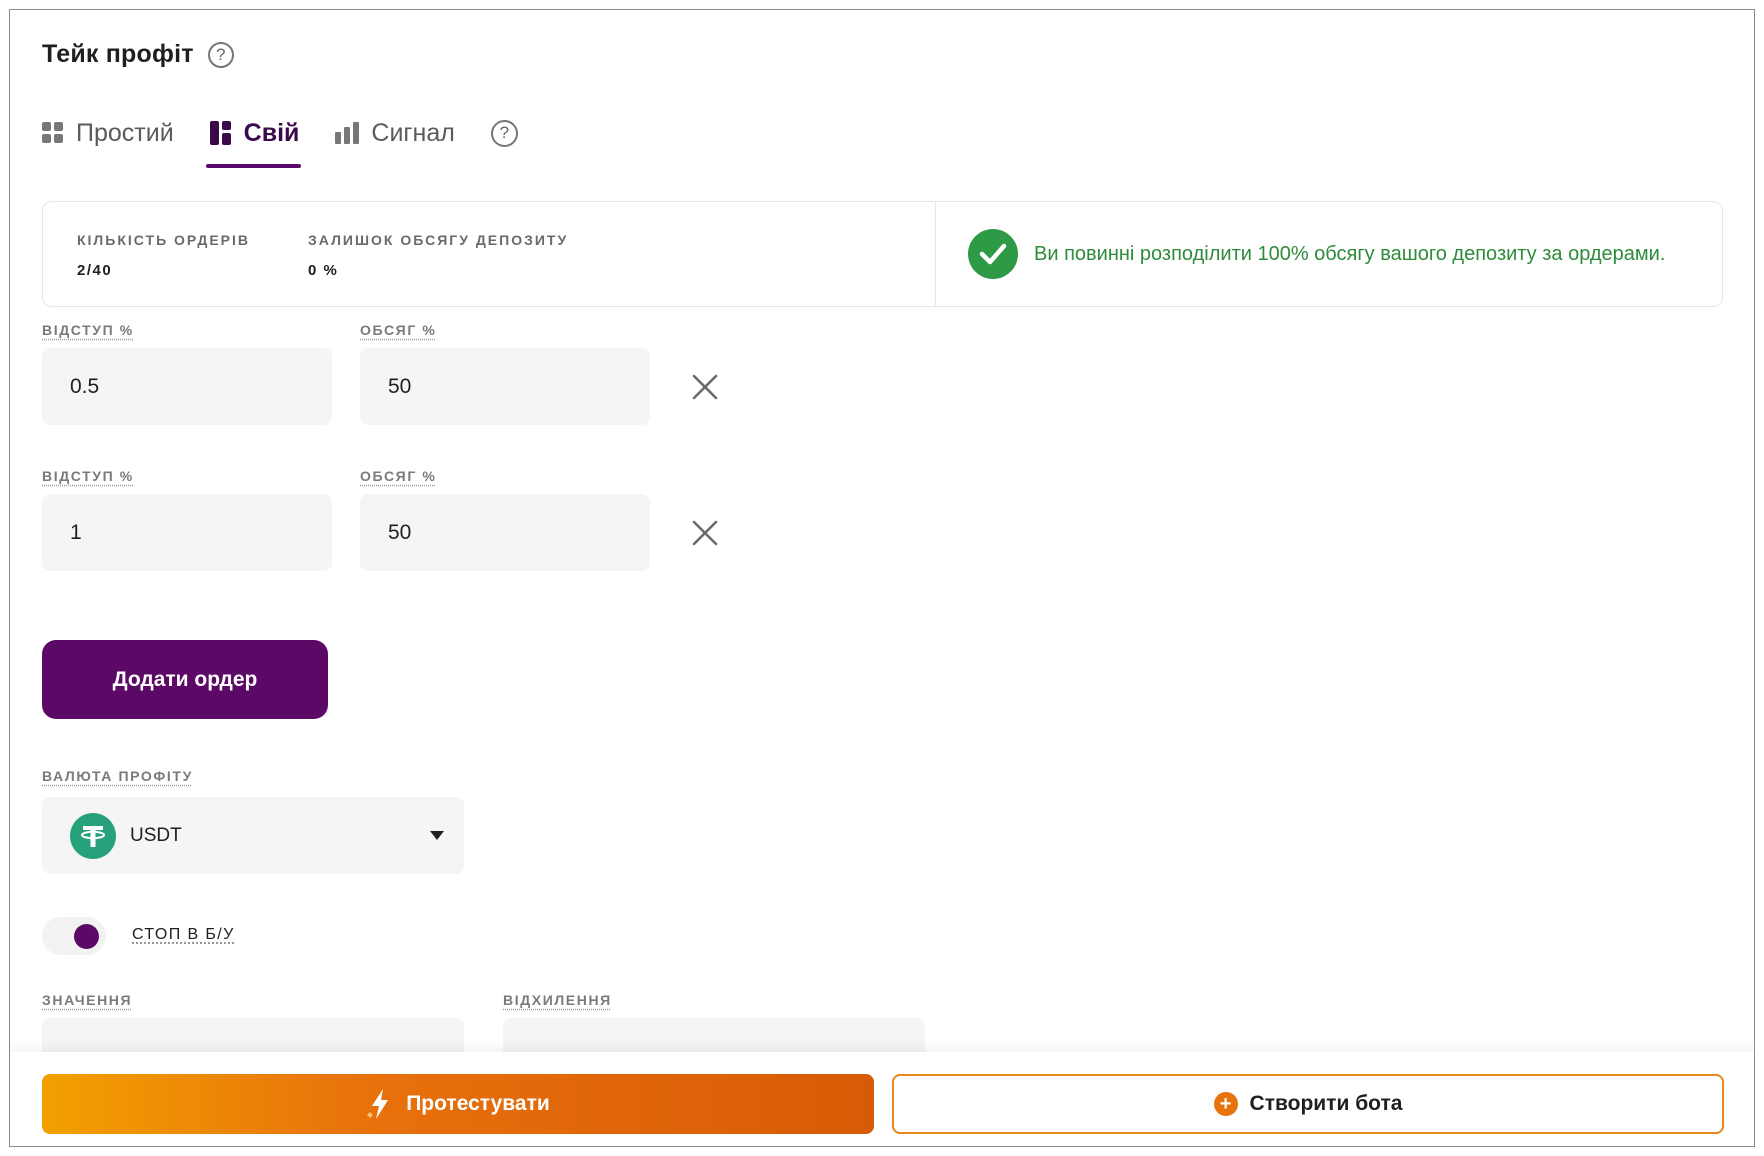 This screenshot has width=1764, height=1156. Describe the element at coordinates (220, 54) in the screenshot. I see `help-icon: ?` at that location.